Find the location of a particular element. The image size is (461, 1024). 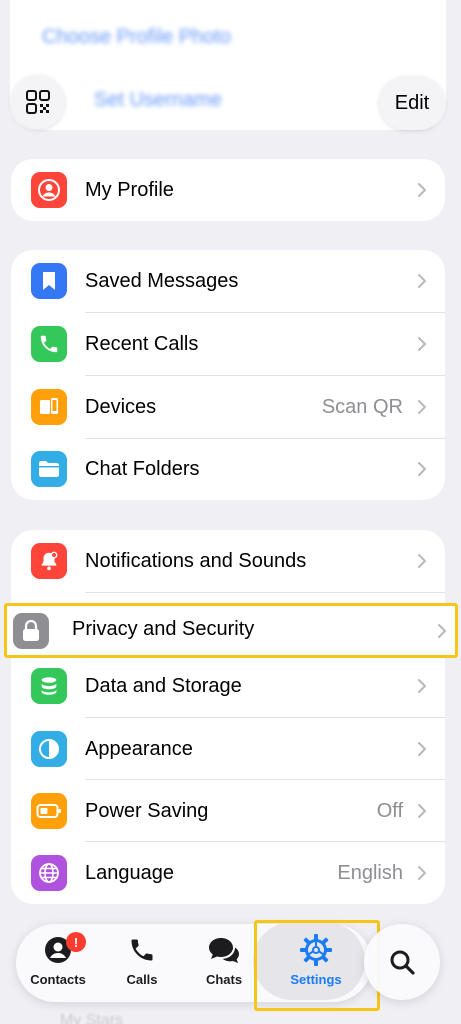

notification-badge: ! is located at coordinates (76, 942).